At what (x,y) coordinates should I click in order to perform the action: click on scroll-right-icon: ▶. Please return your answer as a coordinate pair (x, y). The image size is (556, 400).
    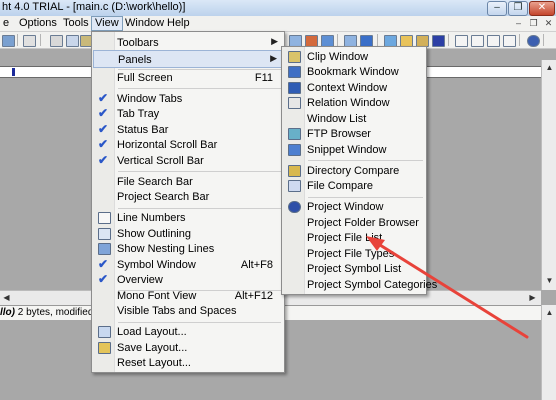
    Looking at the image, I should click on (532, 297).